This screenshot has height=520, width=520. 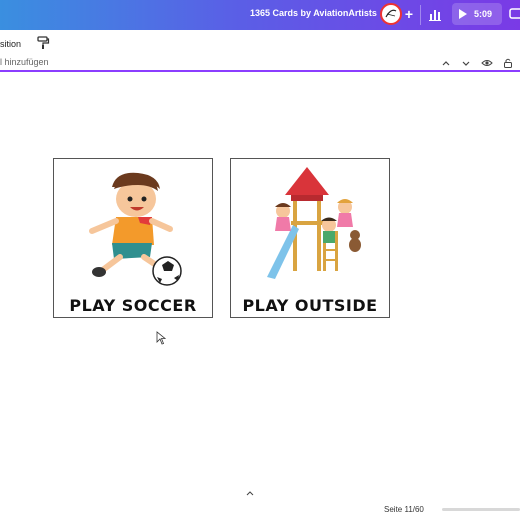 What do you see at coordinates (481, 509) in the screenshot?
I see `zoom-slider` at bounding box center [481, 509].